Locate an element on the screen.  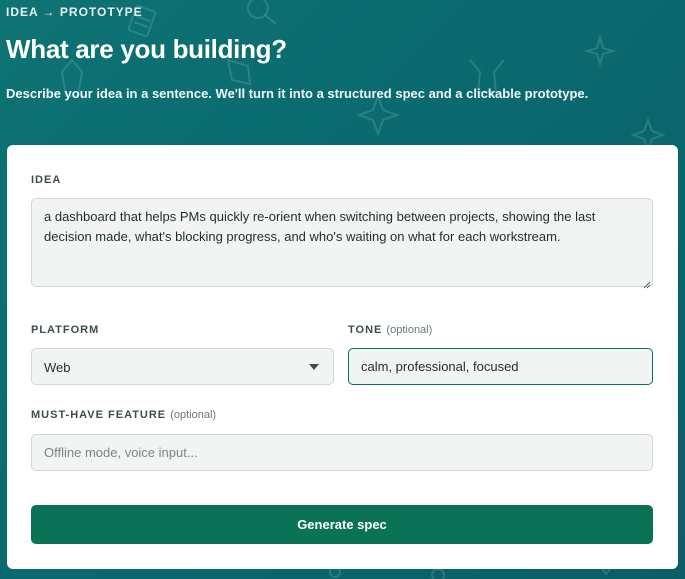
tone-label: TONE (optional) is located at coordinates (390, 330).